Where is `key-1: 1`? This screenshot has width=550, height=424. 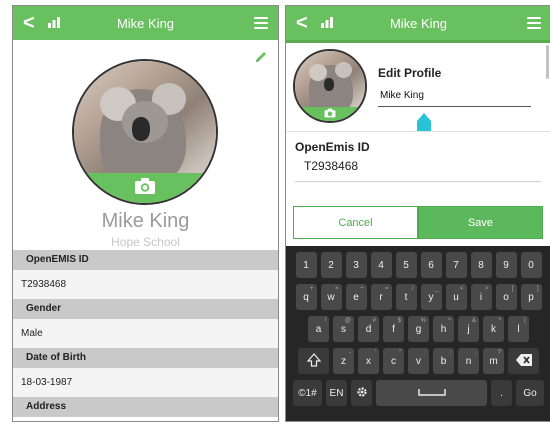
key-1: 1 is located at coordinates (306, 265).